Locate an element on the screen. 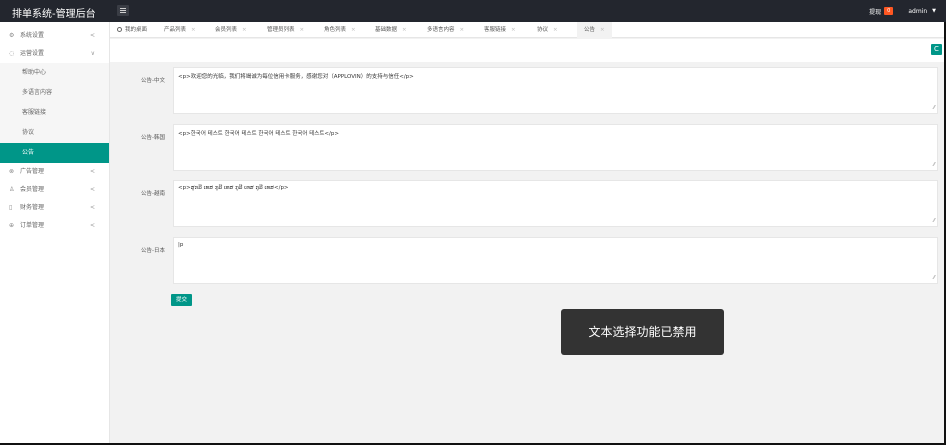  app-title: 排单系统-管理后台 is located at coordinates (54, 14).